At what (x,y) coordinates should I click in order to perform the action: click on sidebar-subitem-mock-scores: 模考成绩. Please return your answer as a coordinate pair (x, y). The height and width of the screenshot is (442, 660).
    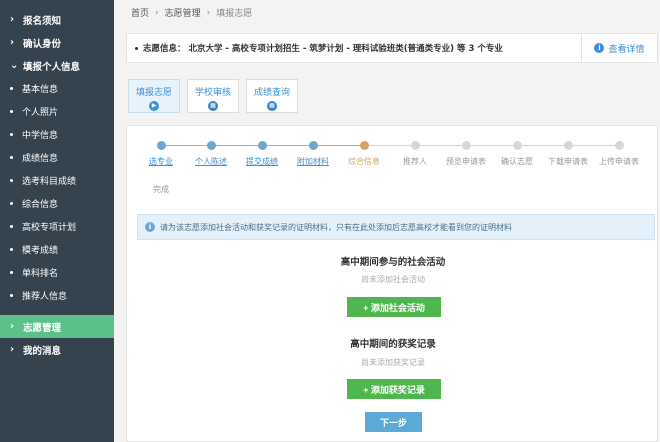
    Looking at the image, I should click on (57, 249).